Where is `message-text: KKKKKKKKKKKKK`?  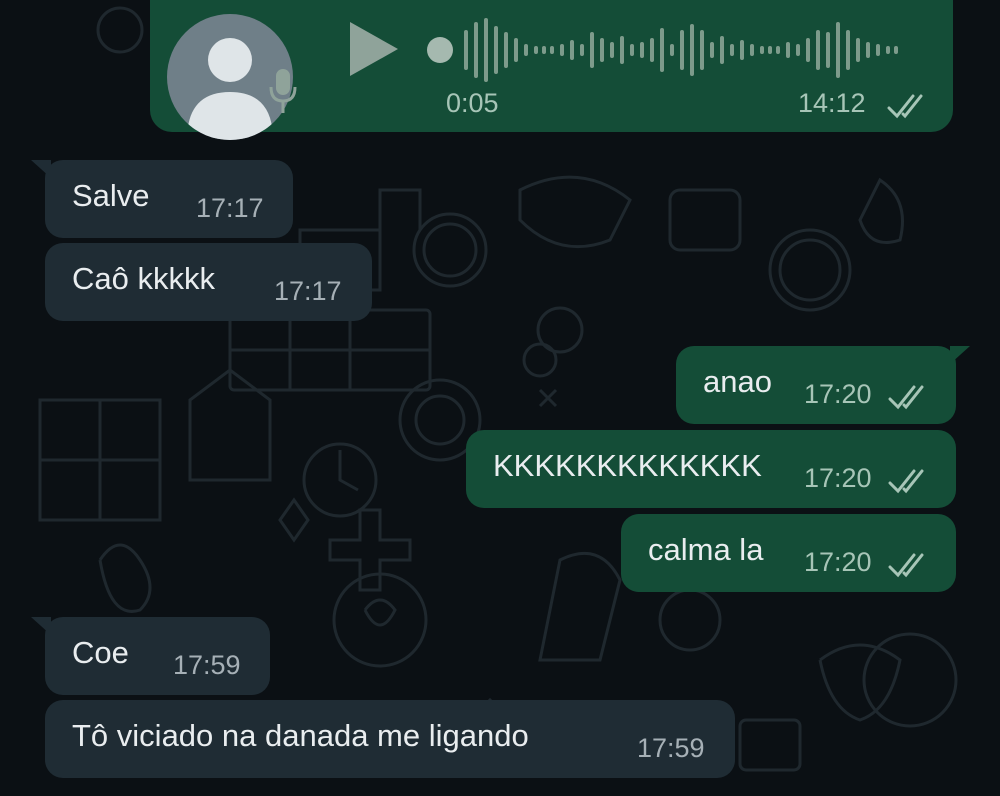
message-text: KKKKKKKKKKKKK is located at coordinates (627, 465).